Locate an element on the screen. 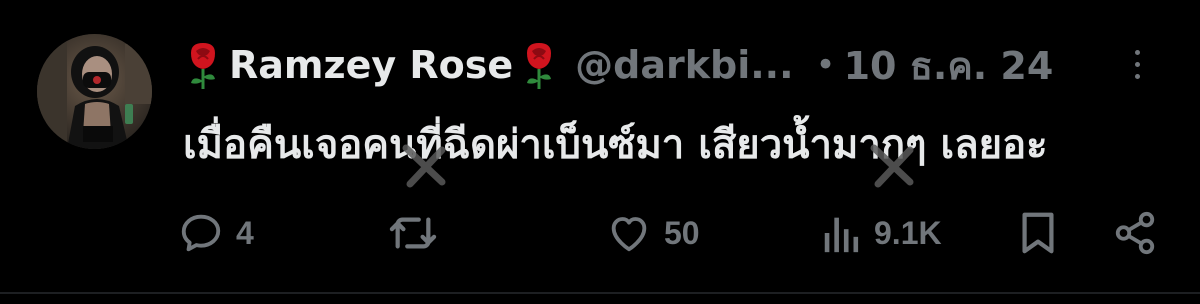  share-icon is located at coordinates (1135, 233).